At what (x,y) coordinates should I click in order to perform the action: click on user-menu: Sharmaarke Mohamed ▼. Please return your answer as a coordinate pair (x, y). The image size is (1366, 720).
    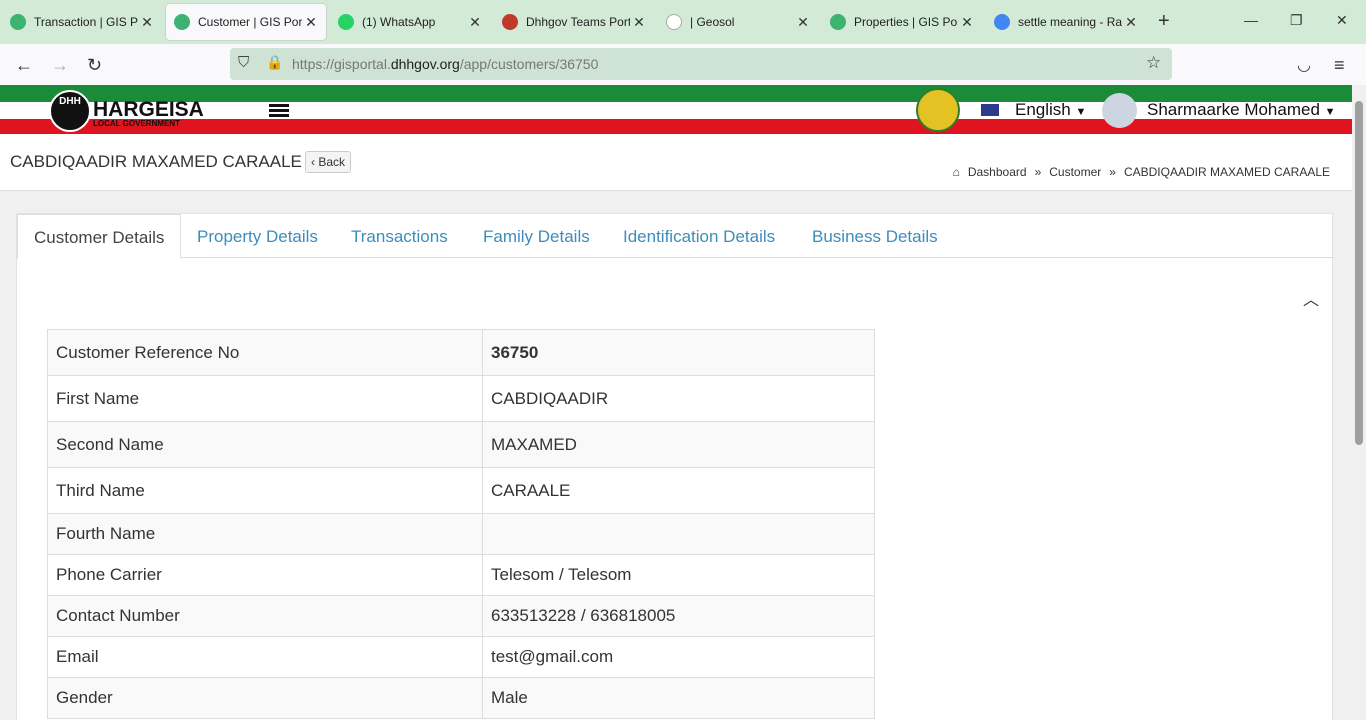
    Looking at the image, I should click on (1241, 110).